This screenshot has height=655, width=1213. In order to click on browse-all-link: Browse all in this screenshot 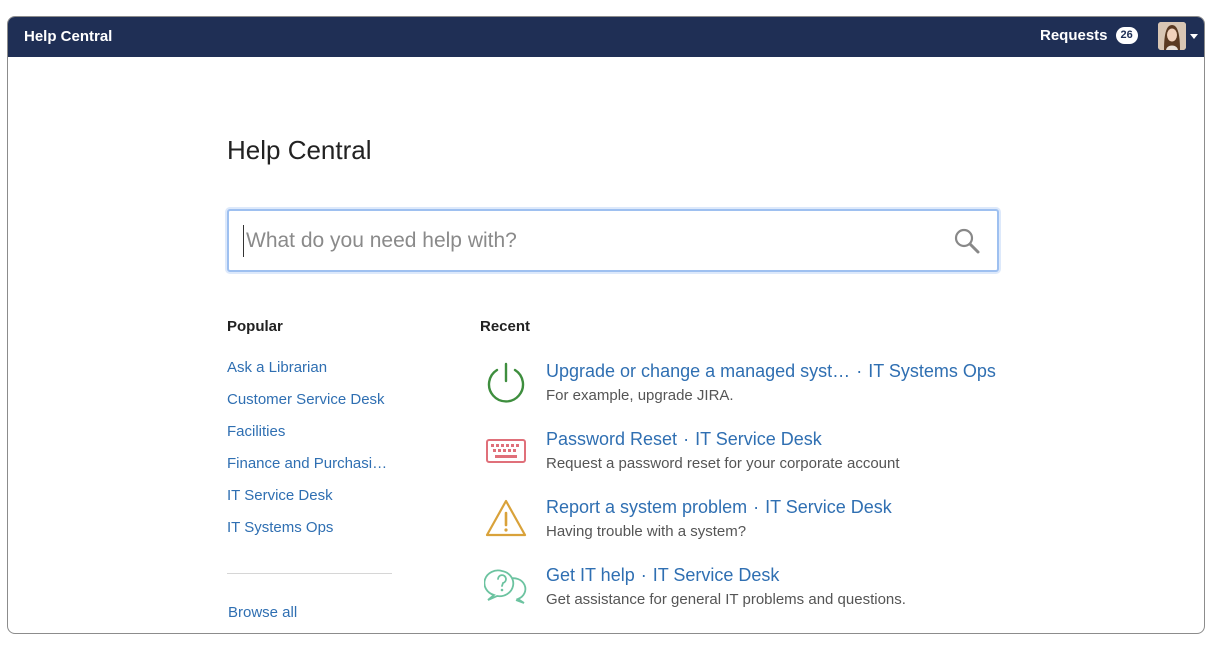, I will do `click(262, 612)`.